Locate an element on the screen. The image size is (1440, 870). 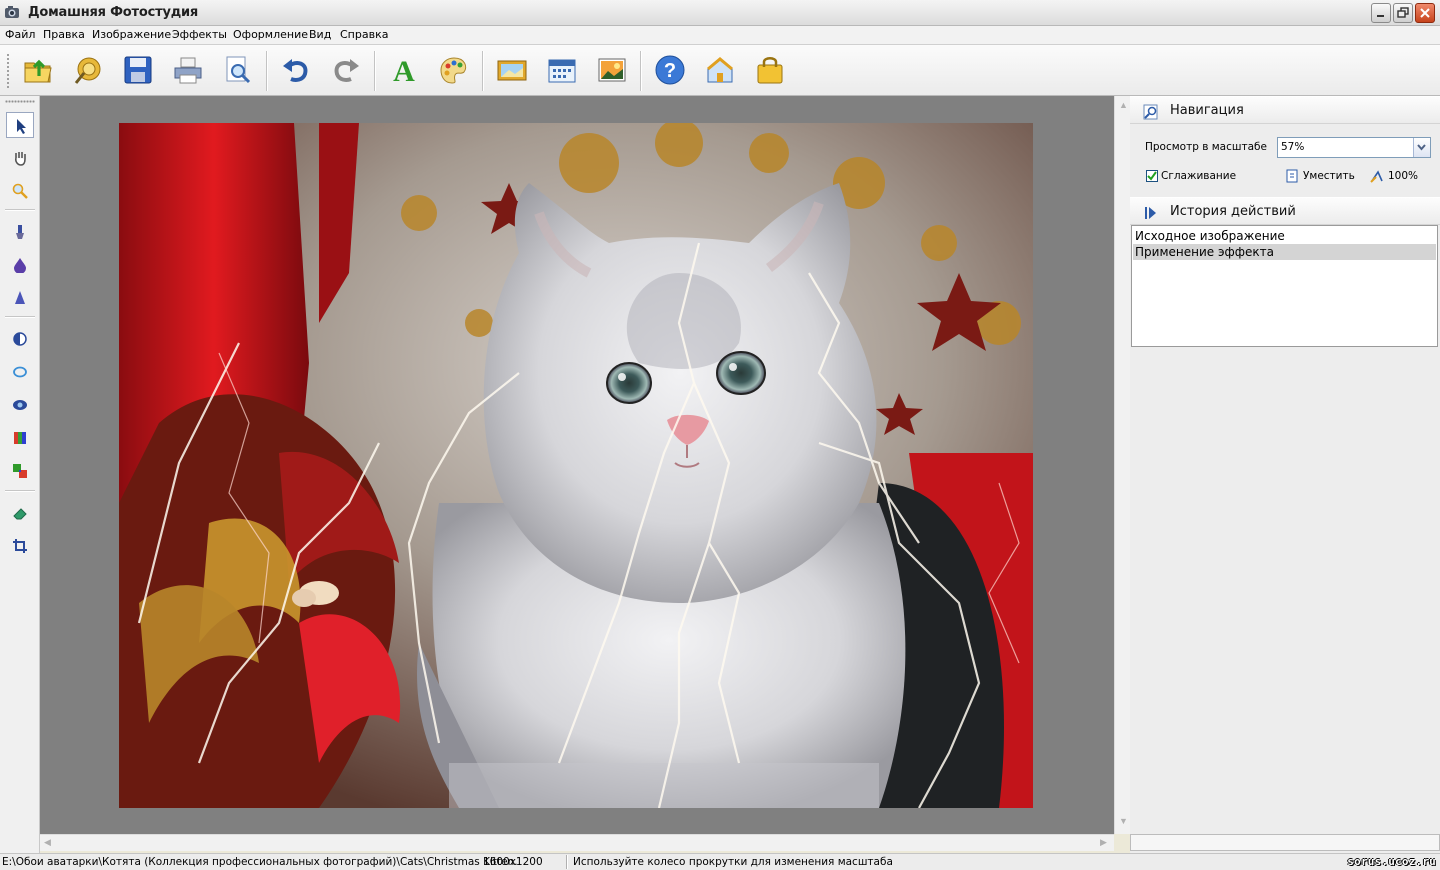
main-toolbar: A ? is located at coordinates (720, 70).